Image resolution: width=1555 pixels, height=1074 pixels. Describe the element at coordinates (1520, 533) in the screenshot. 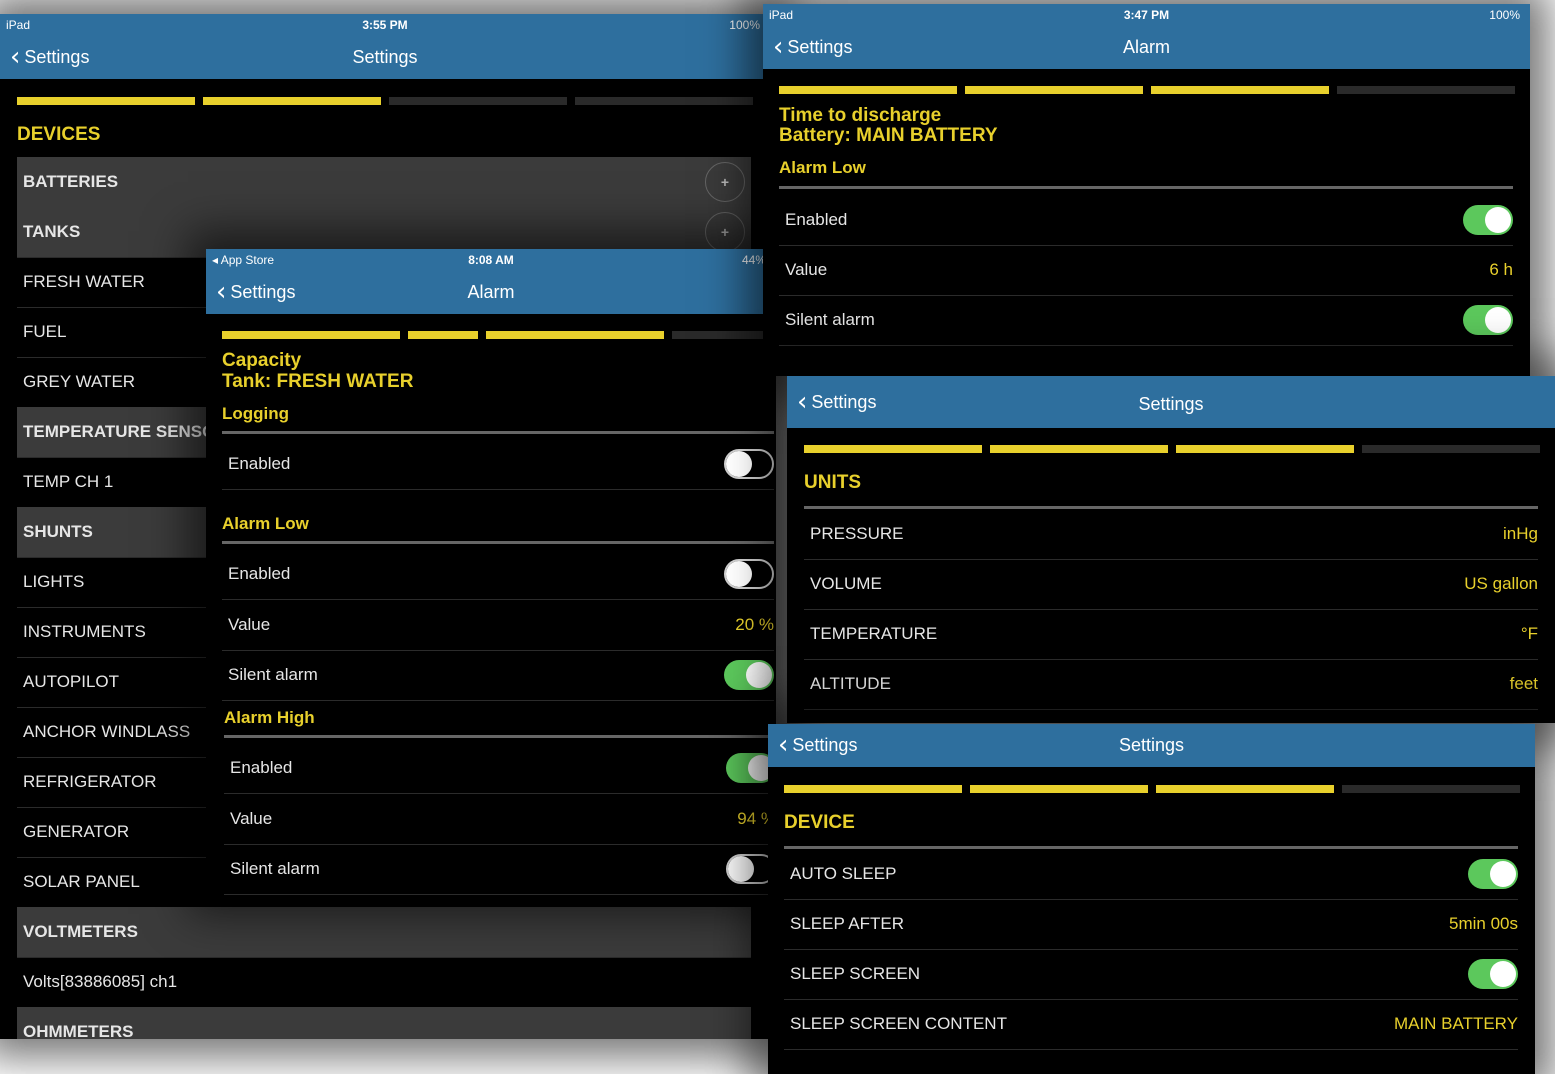

I see `unit-value: inHg` at that location.